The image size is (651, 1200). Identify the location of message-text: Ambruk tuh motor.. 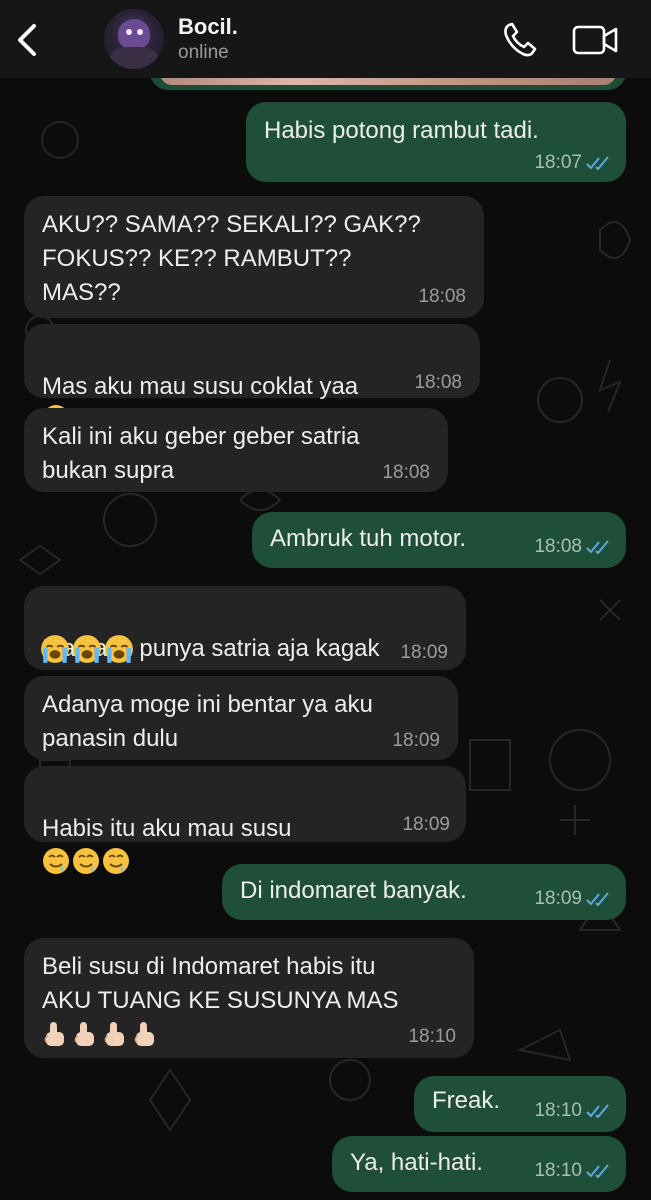
(368, 538).